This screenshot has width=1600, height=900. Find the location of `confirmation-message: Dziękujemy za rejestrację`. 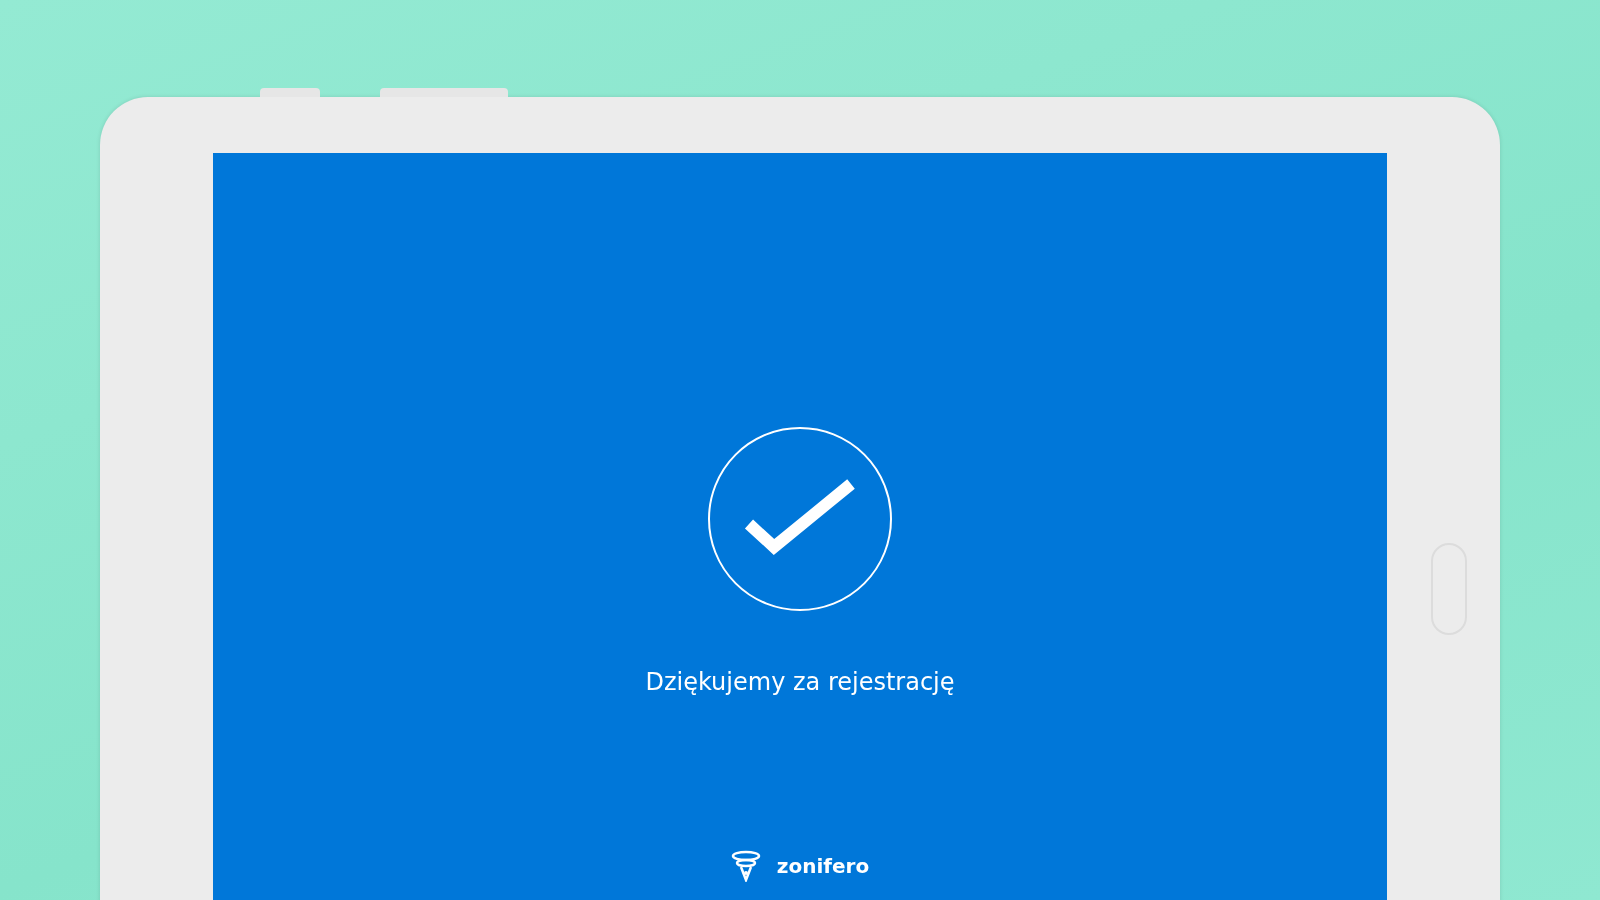

confirmation-message: Dziękujemy za rejestrację is located at coordinates (800, 682).